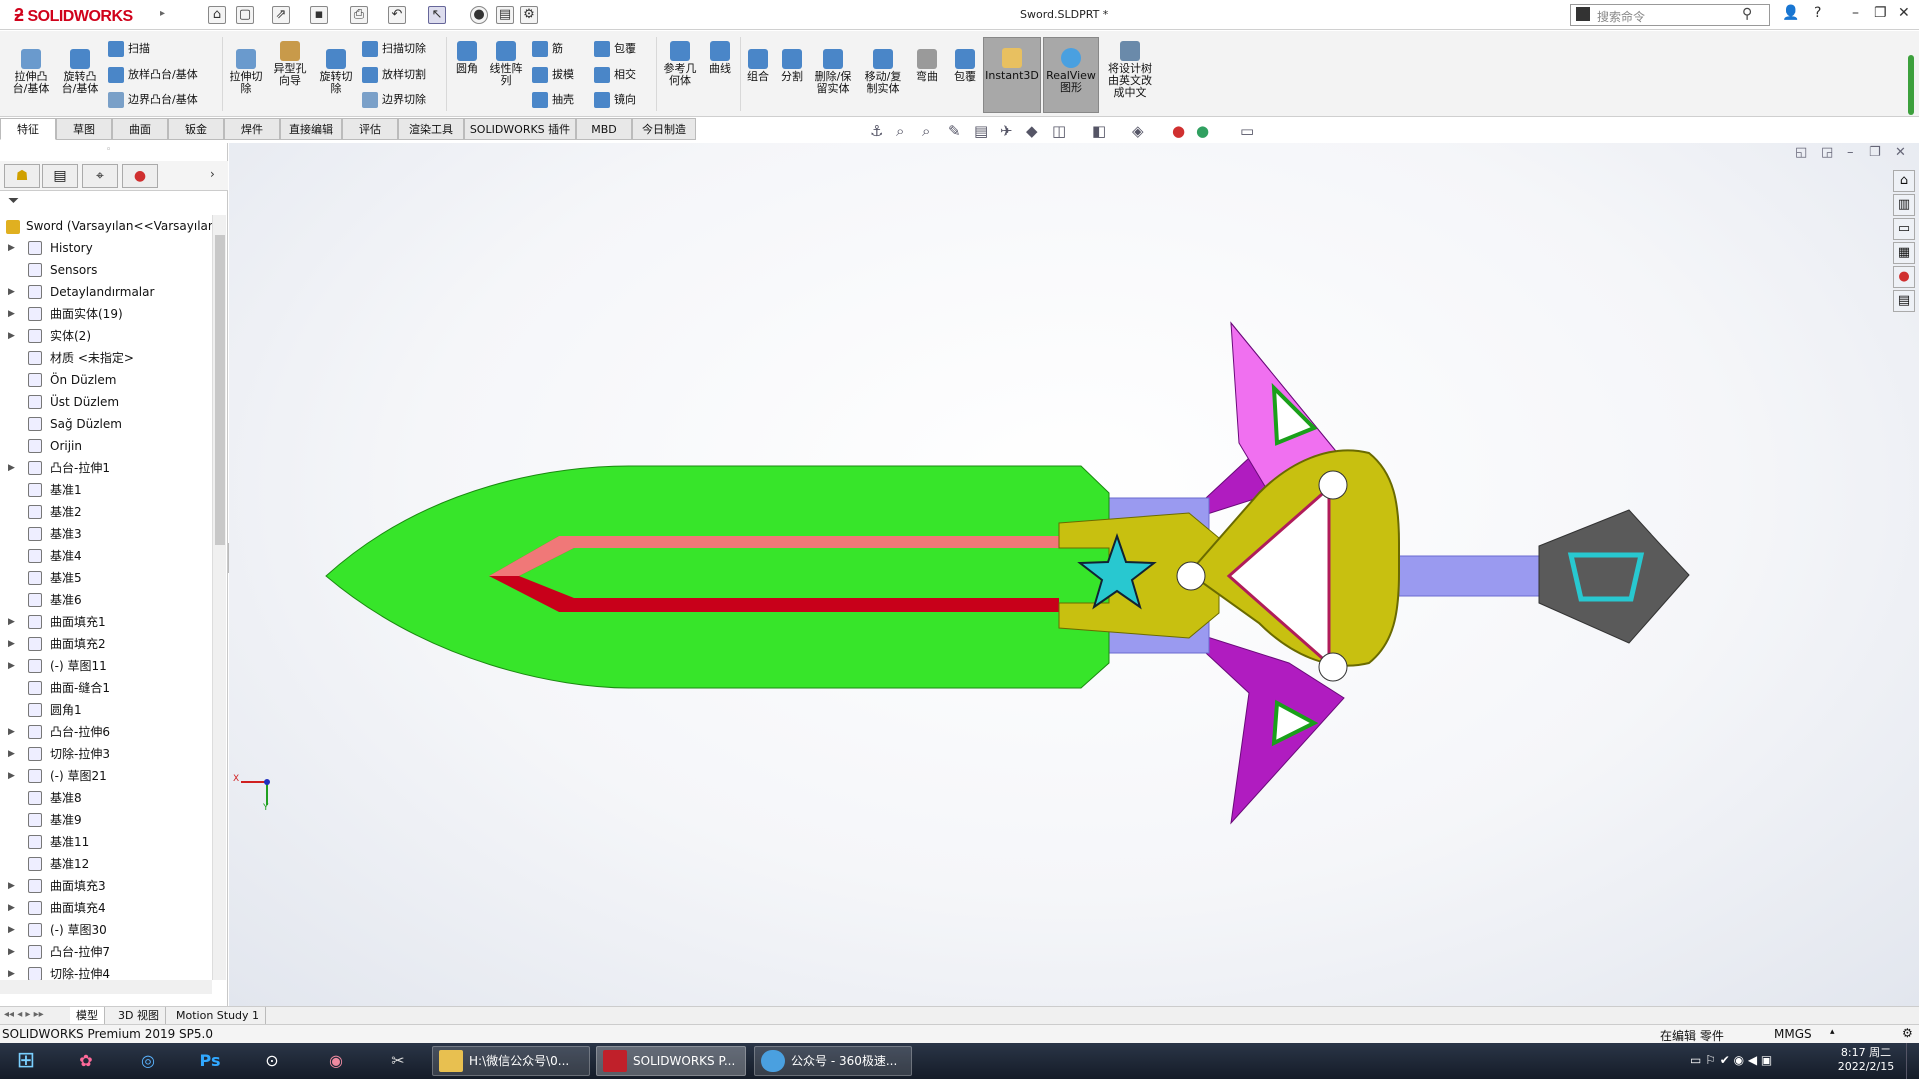 This screenshot has height=1079, width=1919. What do you see at coordinates (106, 886) in the screenshot?
I see `tree-node: ▶ 曲面填充3` at bounding box center [106, 886].